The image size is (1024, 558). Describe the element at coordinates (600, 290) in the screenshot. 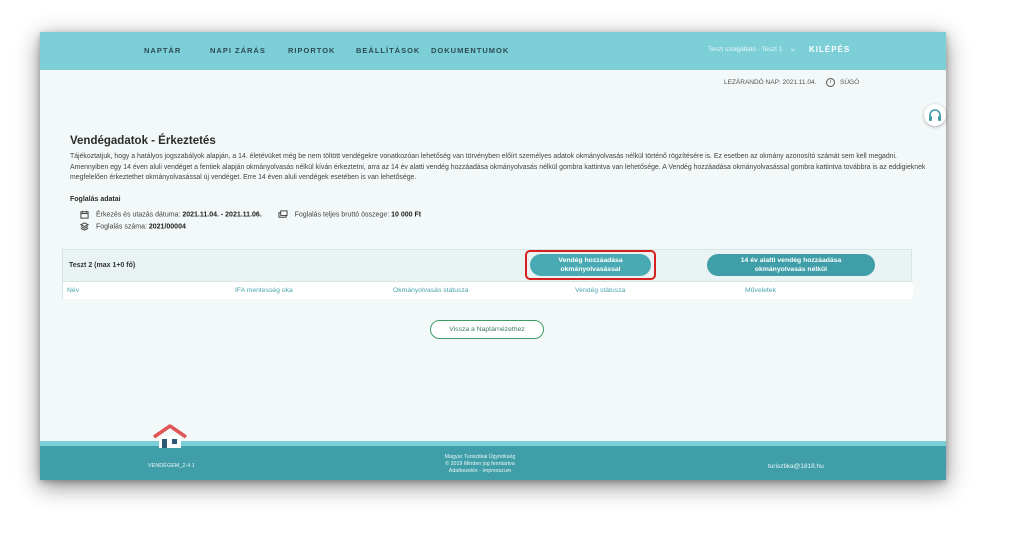

I see `column-guest-status: Vendég státusza` at that location.